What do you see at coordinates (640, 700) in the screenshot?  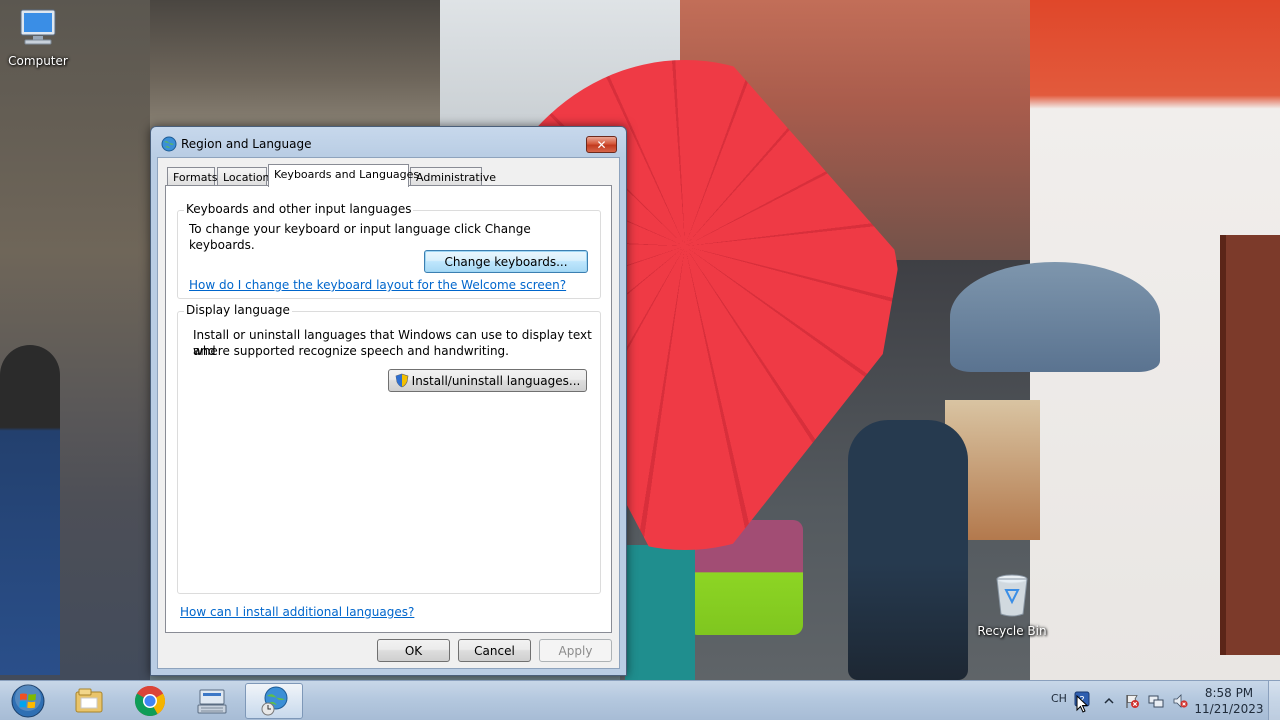 I see `taskbar: CH ? 8:58 PM 11/21/2023` at bounding box center [640, 700].